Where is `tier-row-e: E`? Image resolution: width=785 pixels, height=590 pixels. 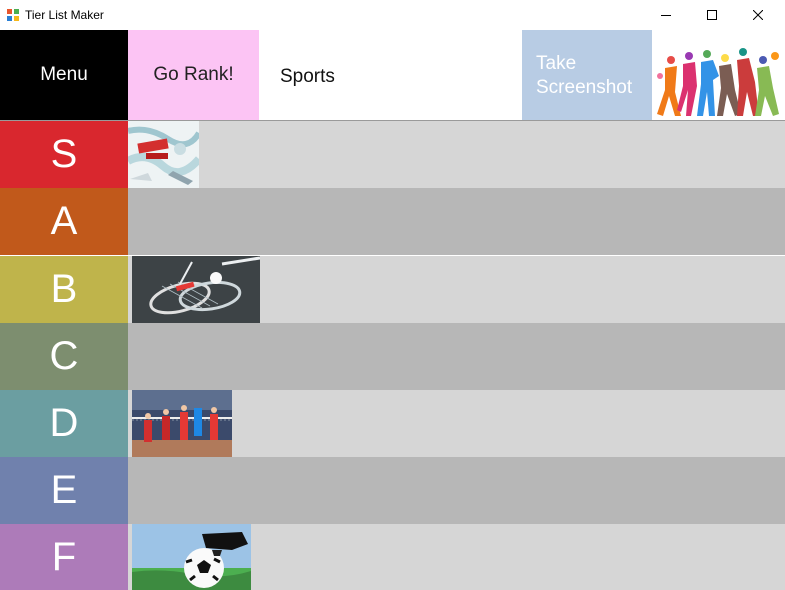 tier-row-e: E is located at coordinates (392, 490).